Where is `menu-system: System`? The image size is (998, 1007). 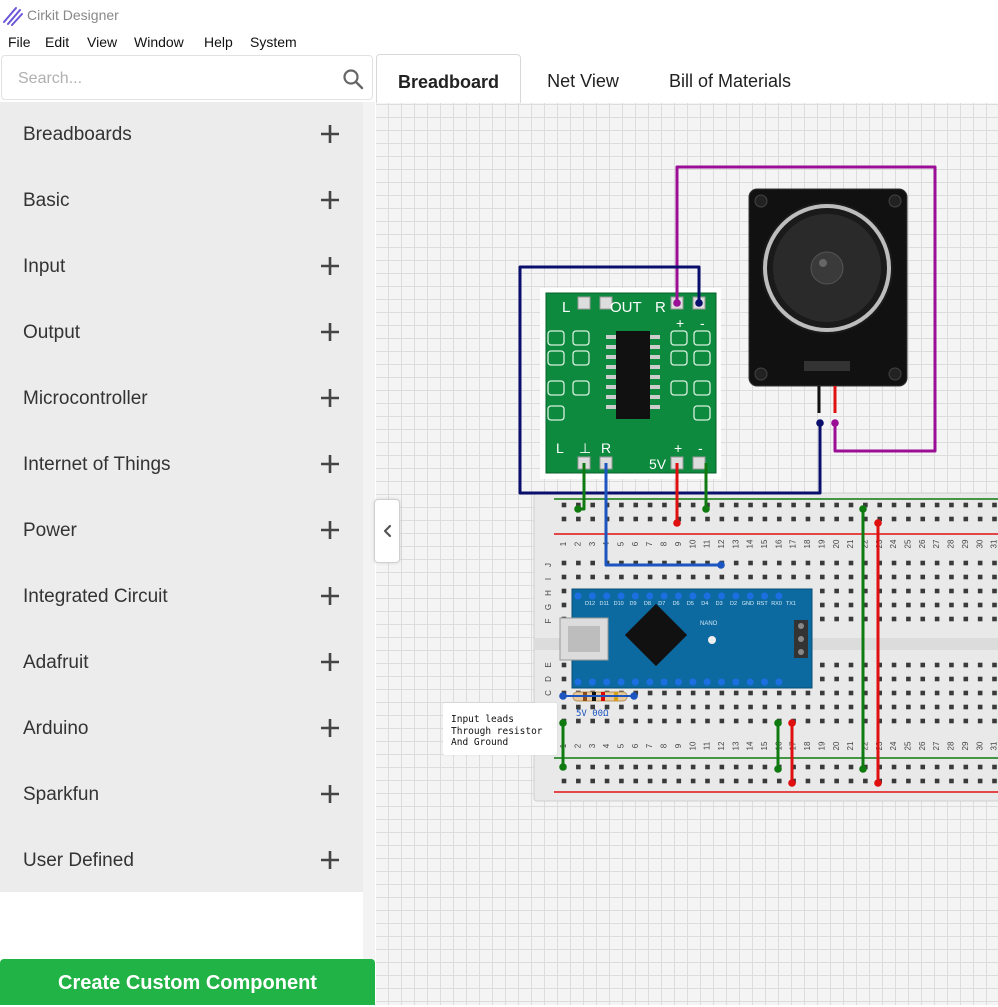
menu-system: System is located at coordinates (273, 42).